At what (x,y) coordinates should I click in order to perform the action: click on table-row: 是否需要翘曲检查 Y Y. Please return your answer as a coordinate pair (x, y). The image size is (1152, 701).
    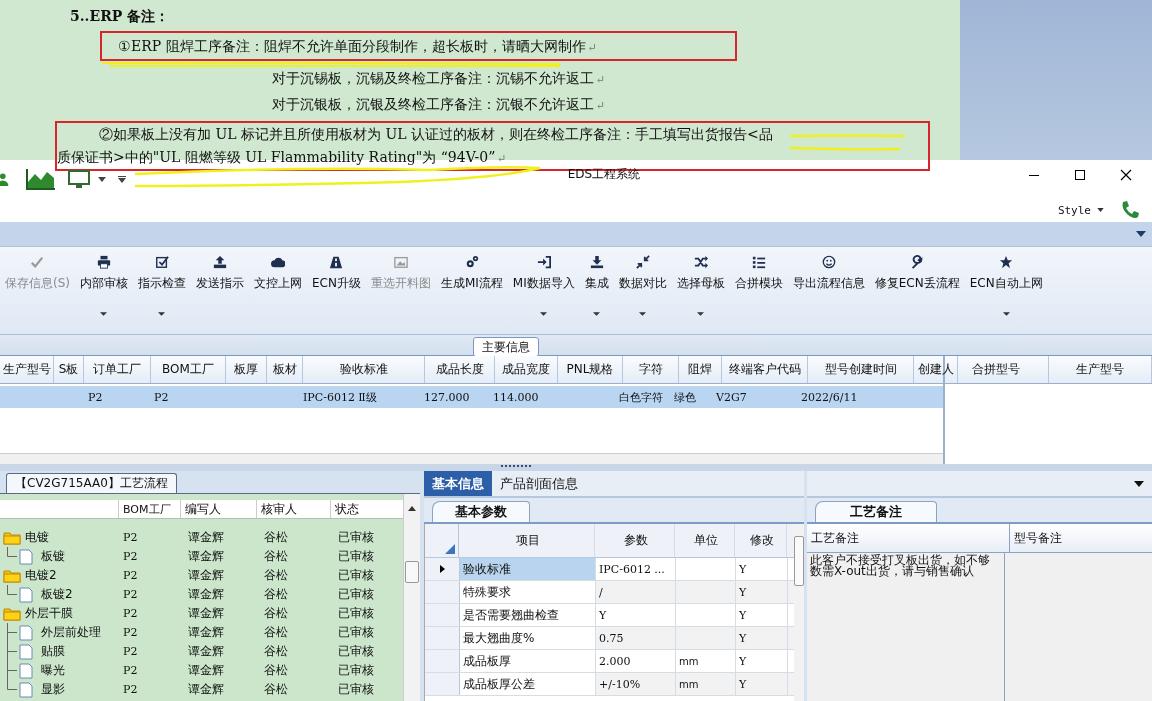
    Looking at the image, I should click on (609, 615).